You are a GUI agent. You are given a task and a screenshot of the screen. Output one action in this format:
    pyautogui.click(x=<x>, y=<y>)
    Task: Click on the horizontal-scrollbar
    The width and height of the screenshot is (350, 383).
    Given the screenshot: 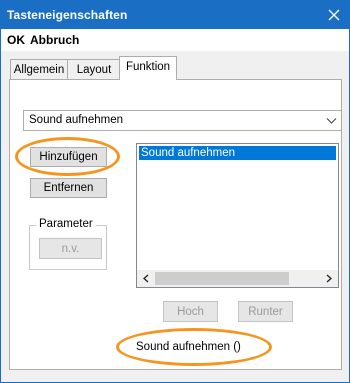 What is the action you would take?
    pyautogui.click(x=237, y=278)
    